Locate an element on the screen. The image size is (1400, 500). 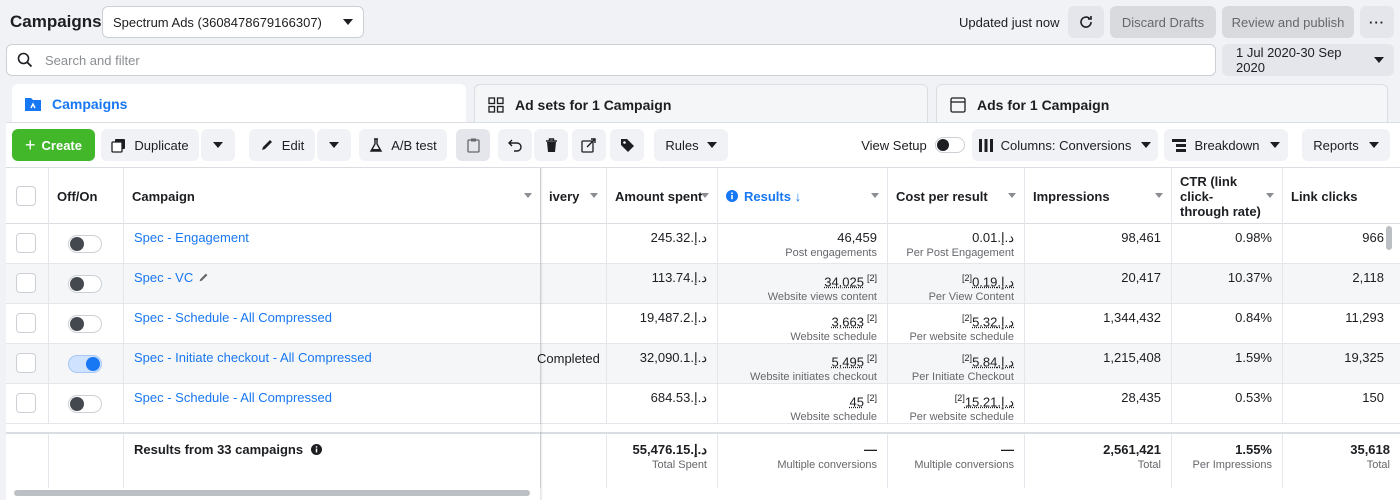
amount-spent: د.إ.113.74 is located at coordinates (662, 275).